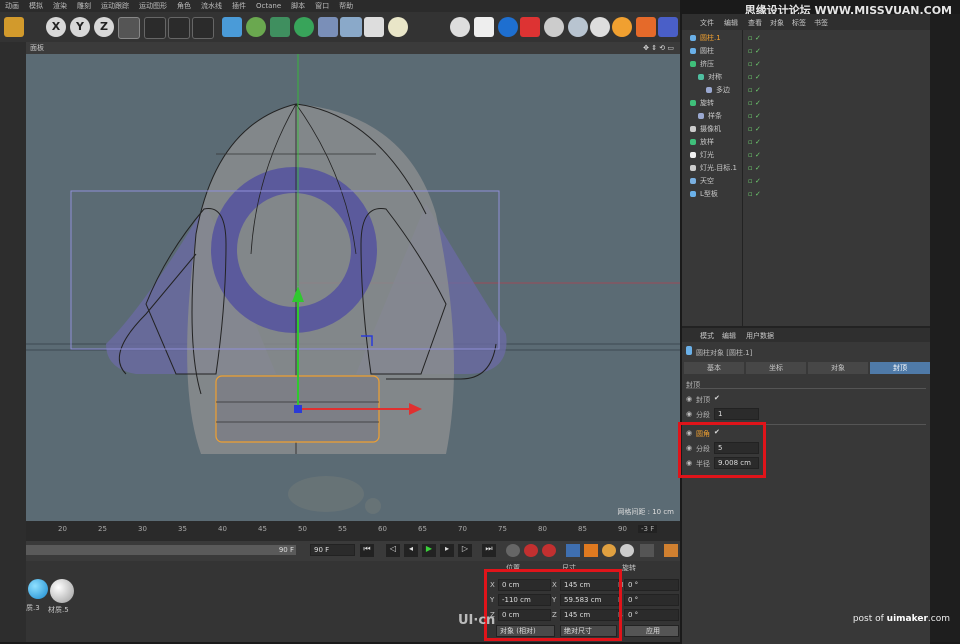 This screenshot has width=960, height=644. What do you see at coordinates (600, 27) in the screenshot?
I see `octane-glossy-icon` at bounding box center [600, 27].